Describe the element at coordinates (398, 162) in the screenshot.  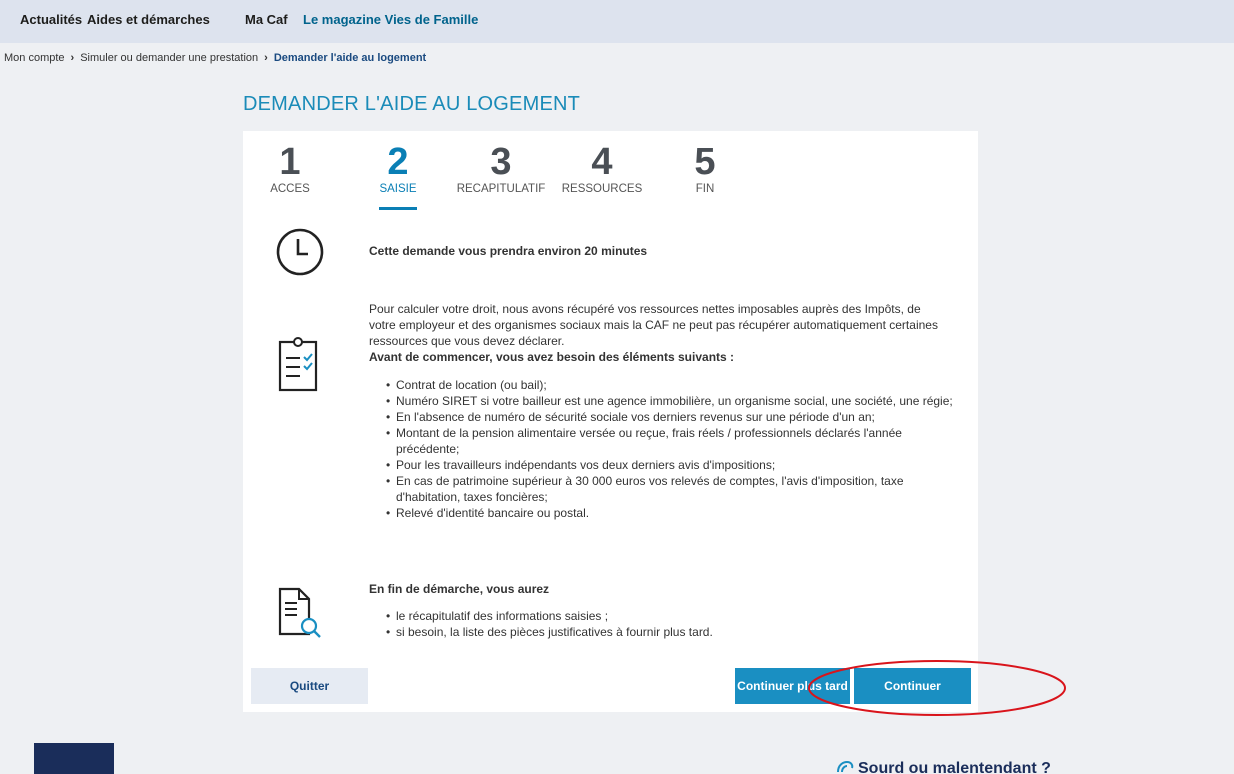
I see `step-number: 2` at that location.